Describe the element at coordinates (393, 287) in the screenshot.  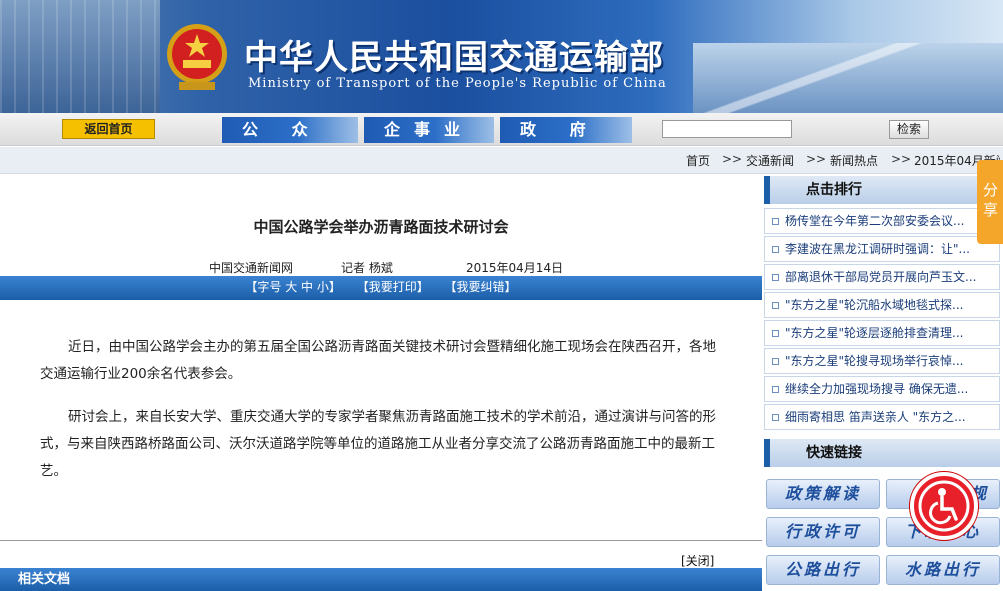
I see `print-link: 【我要打印】` at that location.